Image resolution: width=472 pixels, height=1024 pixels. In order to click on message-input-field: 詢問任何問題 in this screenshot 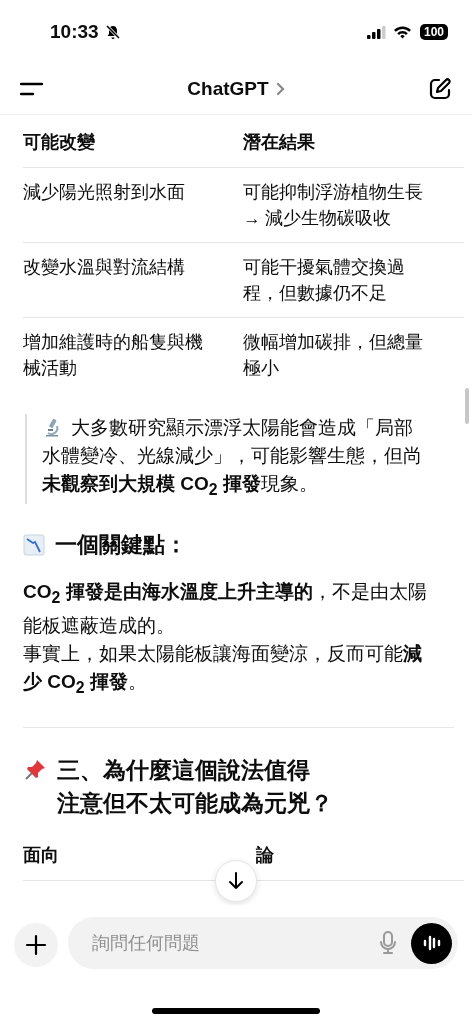, I will do `click(263, 943)`.